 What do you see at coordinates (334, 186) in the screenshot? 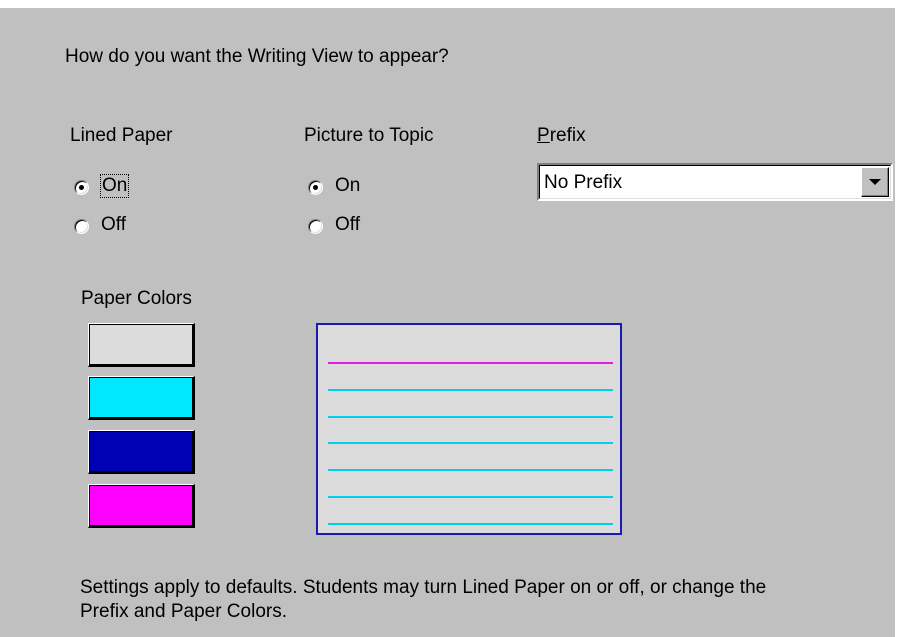
I see `picture-to-topic-on-radio: On` at bounding box center [334, 186].